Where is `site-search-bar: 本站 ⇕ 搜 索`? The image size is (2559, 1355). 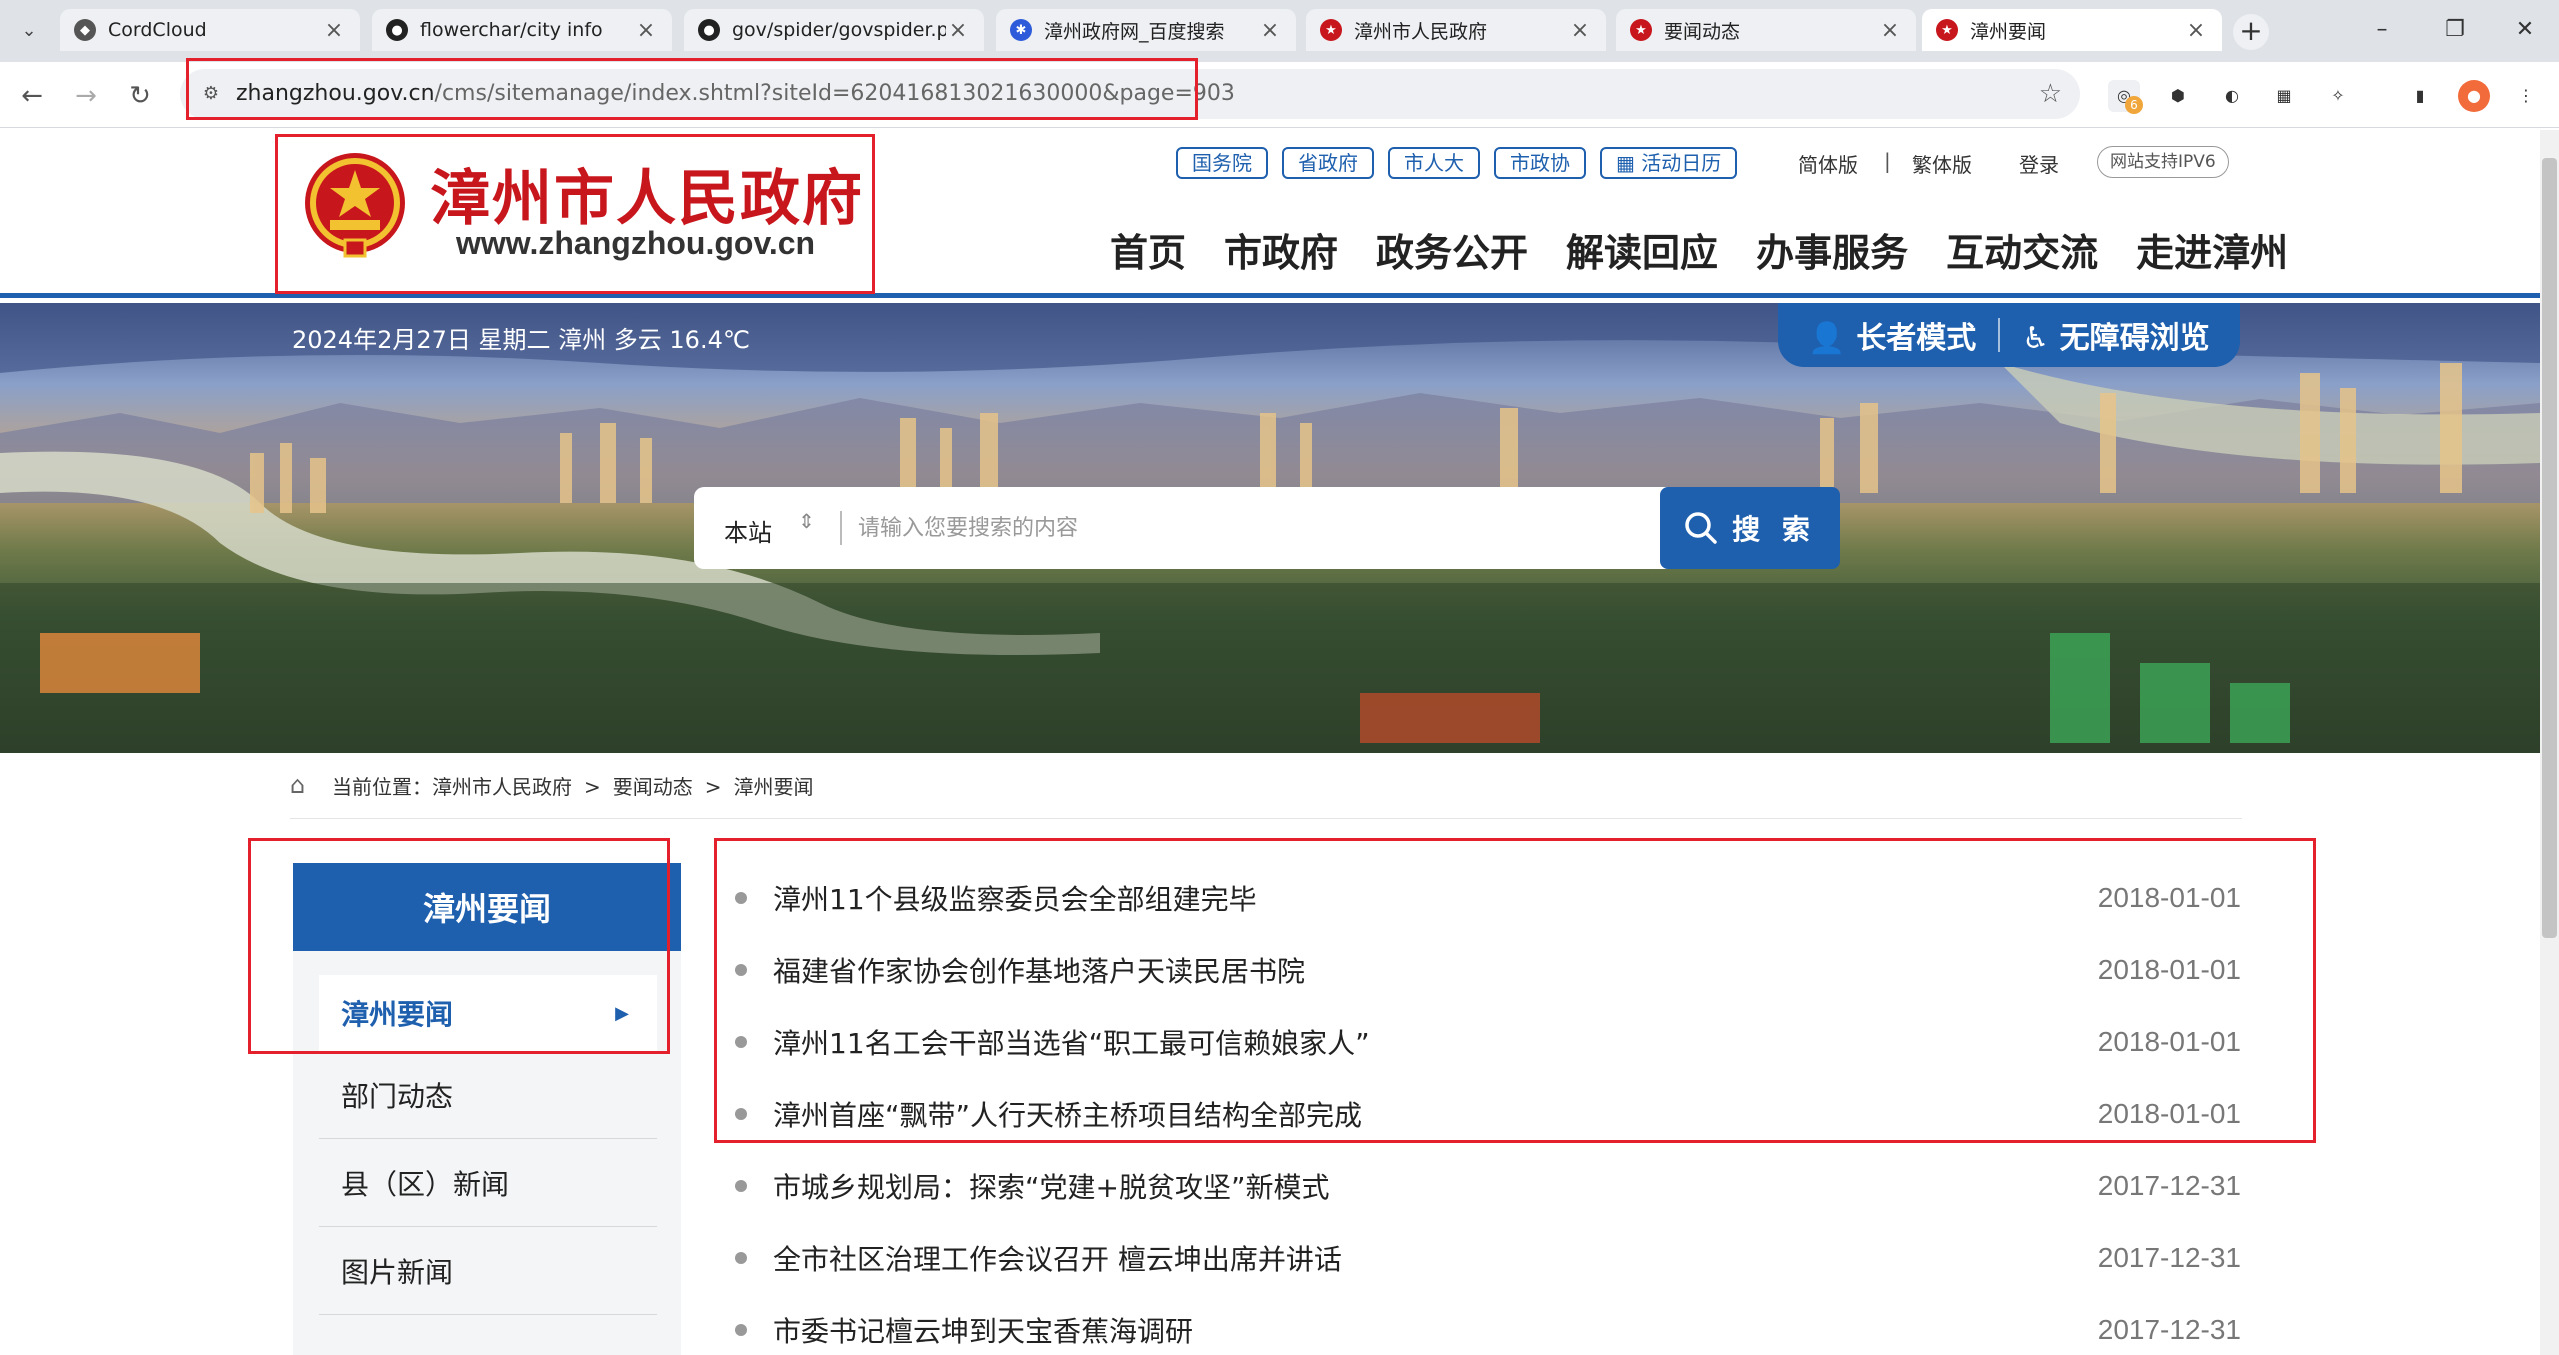
site-search-bar: 本站 ⇕ 搜 索 is located at coordinates (1267, 528).